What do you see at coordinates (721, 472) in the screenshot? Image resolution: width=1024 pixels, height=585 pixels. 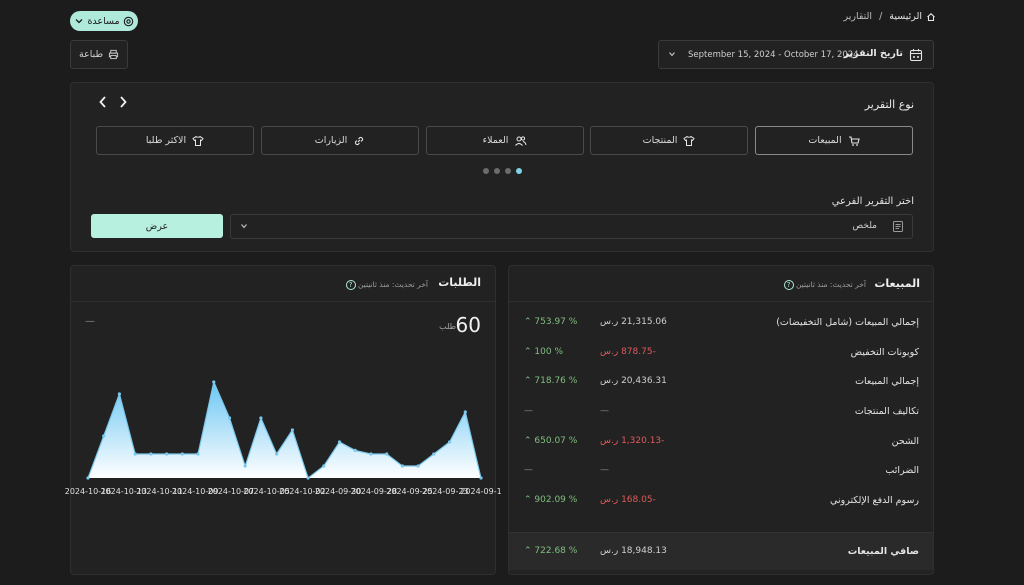 I see `sales-row: الضرائب — —` at bounding box center [721, 472].